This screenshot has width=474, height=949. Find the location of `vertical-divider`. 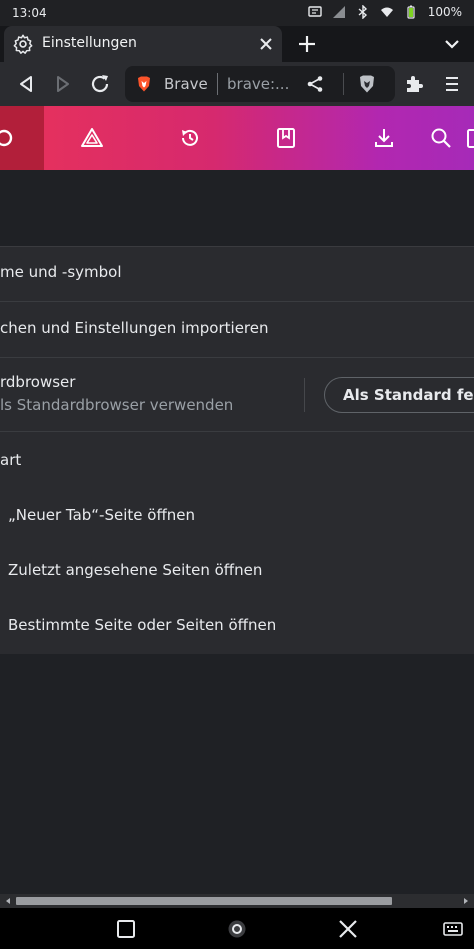

vertical-divider is located at coordinates (304, 395).